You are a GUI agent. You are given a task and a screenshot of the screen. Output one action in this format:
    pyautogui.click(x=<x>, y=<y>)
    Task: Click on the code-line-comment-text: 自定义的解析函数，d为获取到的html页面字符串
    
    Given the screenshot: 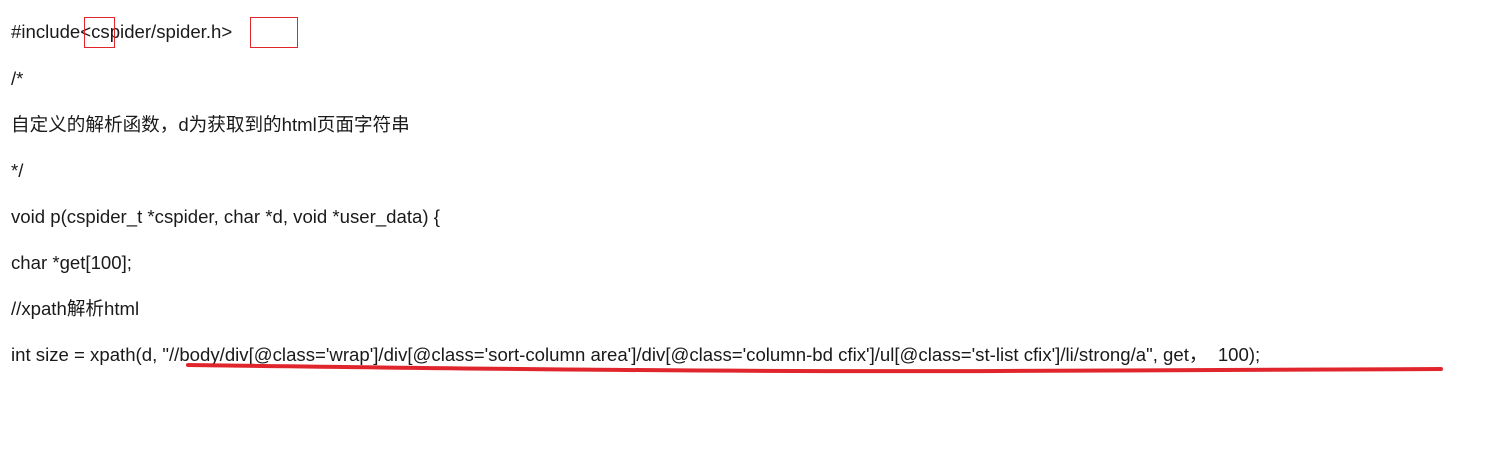 What is the action you would take?
    pyautogui.click(x=210, y=124)
    